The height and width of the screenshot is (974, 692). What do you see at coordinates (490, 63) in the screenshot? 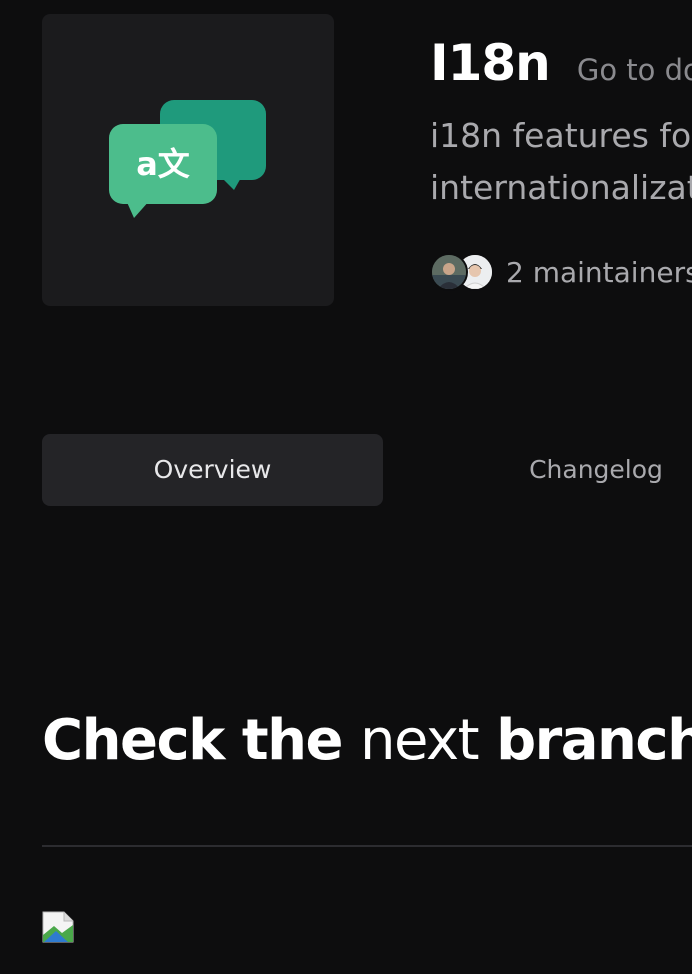
I see `plugin-title: I18n` at bounding box center [490, 63].